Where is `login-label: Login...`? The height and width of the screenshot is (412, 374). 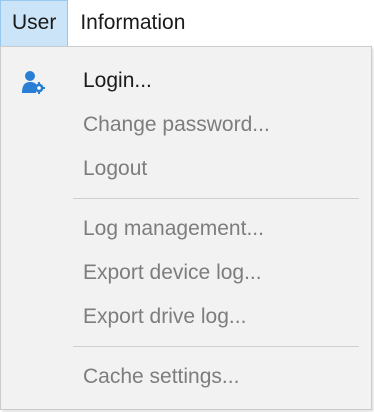
login-label: Login... is located at coordinates (117, 80).